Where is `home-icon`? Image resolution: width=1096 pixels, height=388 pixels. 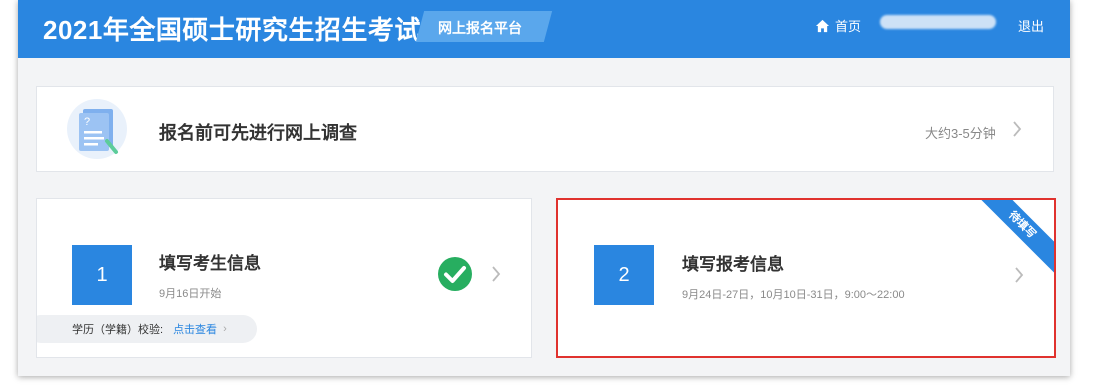 home-icon is located at coordinates (822, 25).